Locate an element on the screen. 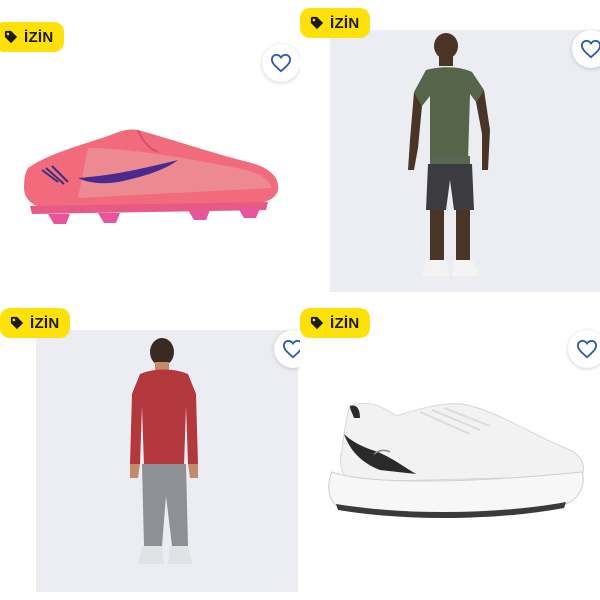 Image resolution: width=600 pixels, height=600 pixels. product-image-running-shoe is located at coordinates (455, 459).